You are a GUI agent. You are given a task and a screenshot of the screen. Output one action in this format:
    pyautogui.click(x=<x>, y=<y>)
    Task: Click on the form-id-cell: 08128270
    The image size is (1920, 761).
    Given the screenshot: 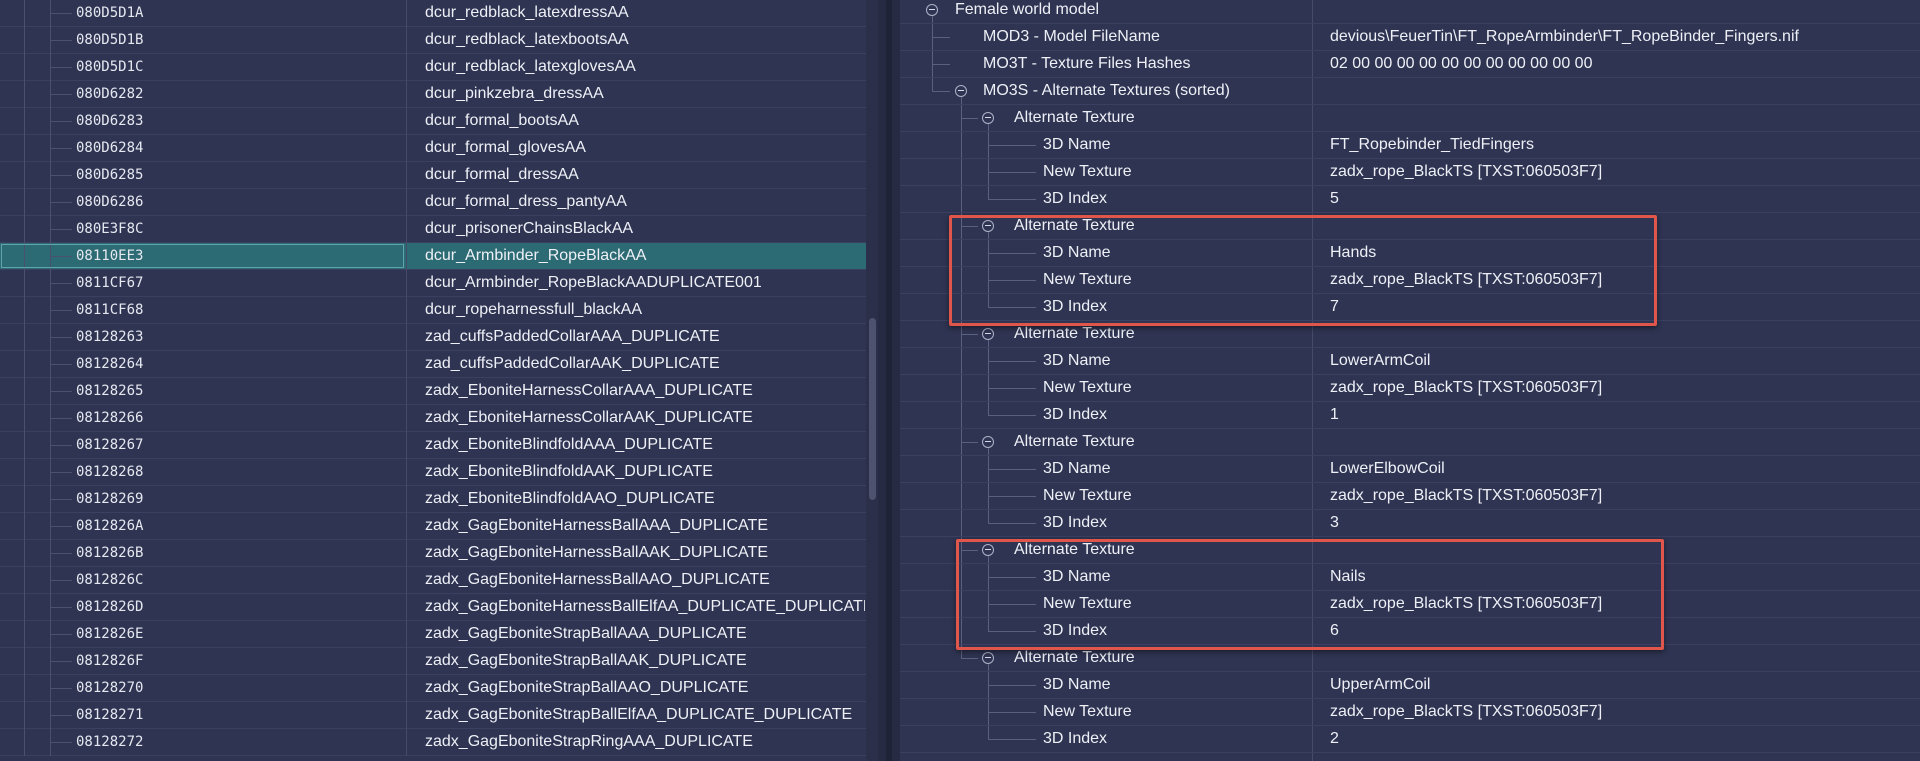 What is the action you would take?
    pyautogui.click(x=110, y=688)
    